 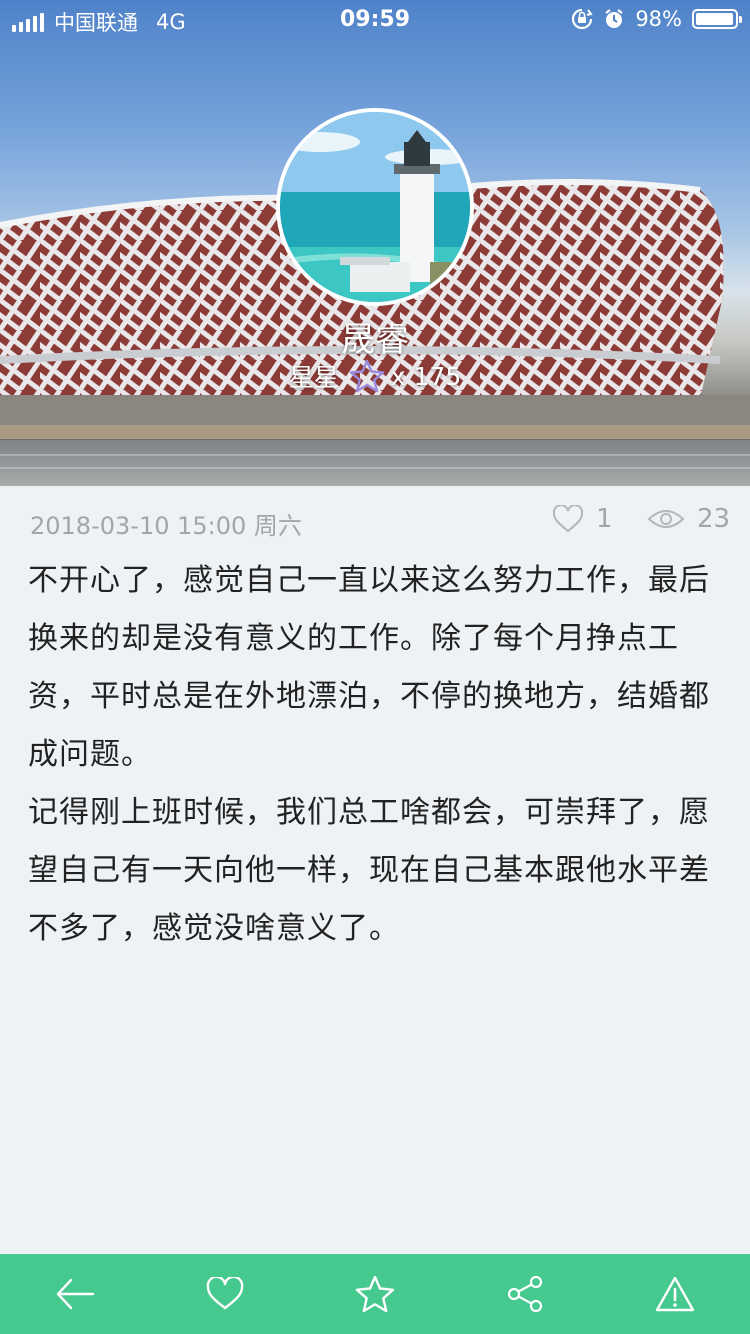 I want to click on favorite-button, so click(x=375, y=1294).